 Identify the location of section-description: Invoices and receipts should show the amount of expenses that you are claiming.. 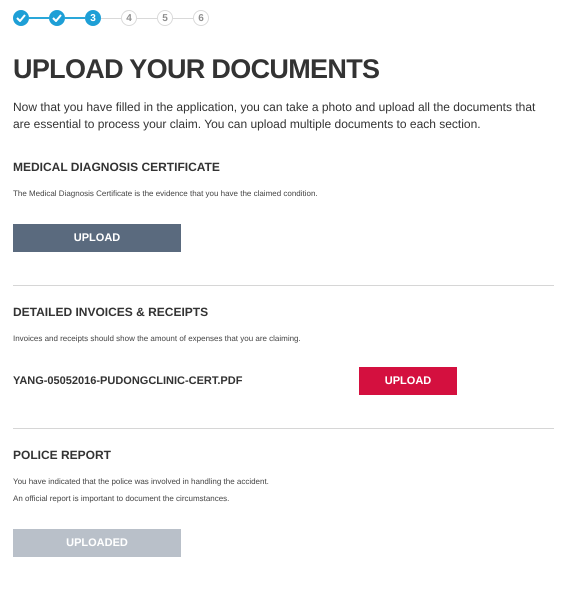
(157, 339).